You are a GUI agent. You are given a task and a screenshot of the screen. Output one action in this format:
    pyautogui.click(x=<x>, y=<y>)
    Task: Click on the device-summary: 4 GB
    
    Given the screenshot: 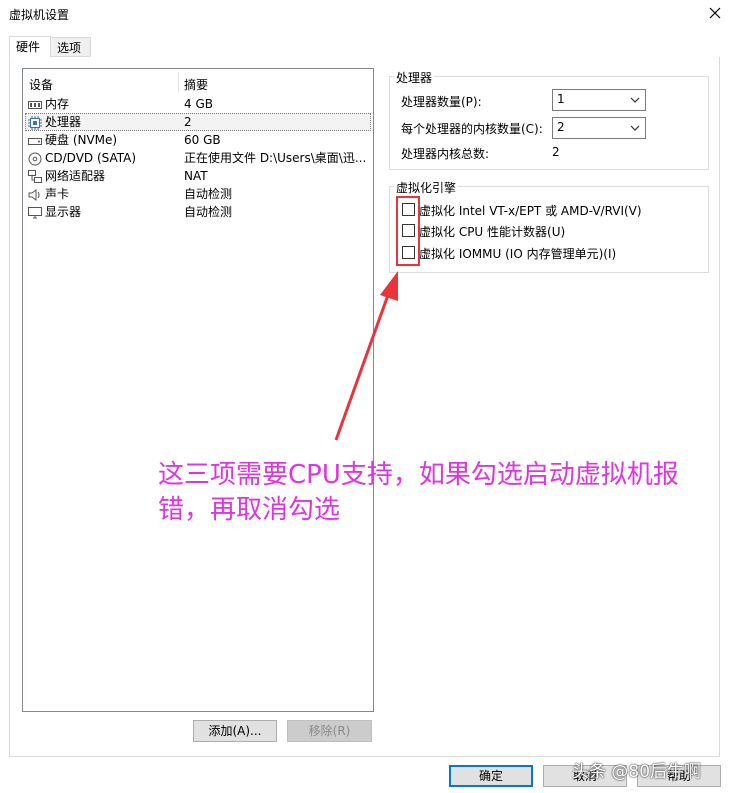 What is the action you would take?
    pyautogui.click(x=198, y=104)
    